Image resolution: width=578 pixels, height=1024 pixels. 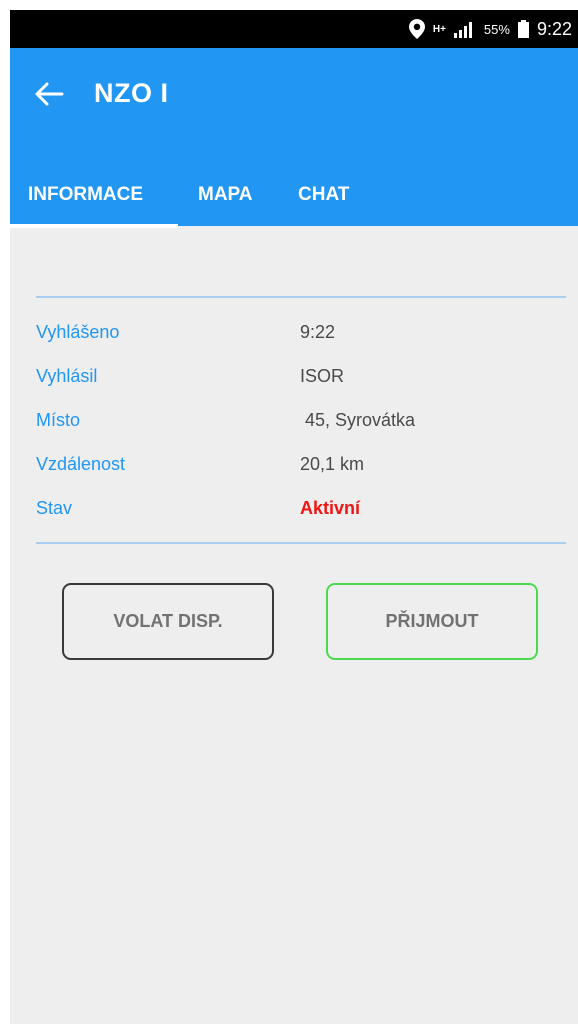 I want to click on row-value: ISOR, so click(x=322, y=376).